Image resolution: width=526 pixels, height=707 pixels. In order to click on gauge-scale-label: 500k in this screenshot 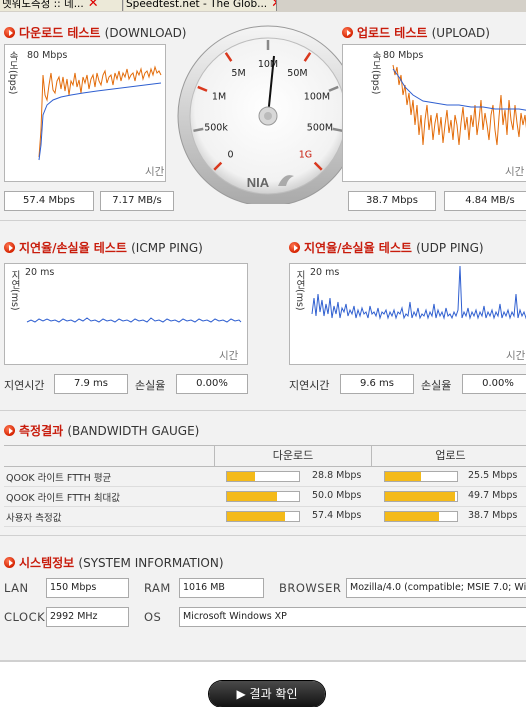, I will do `click(216, 127)`.